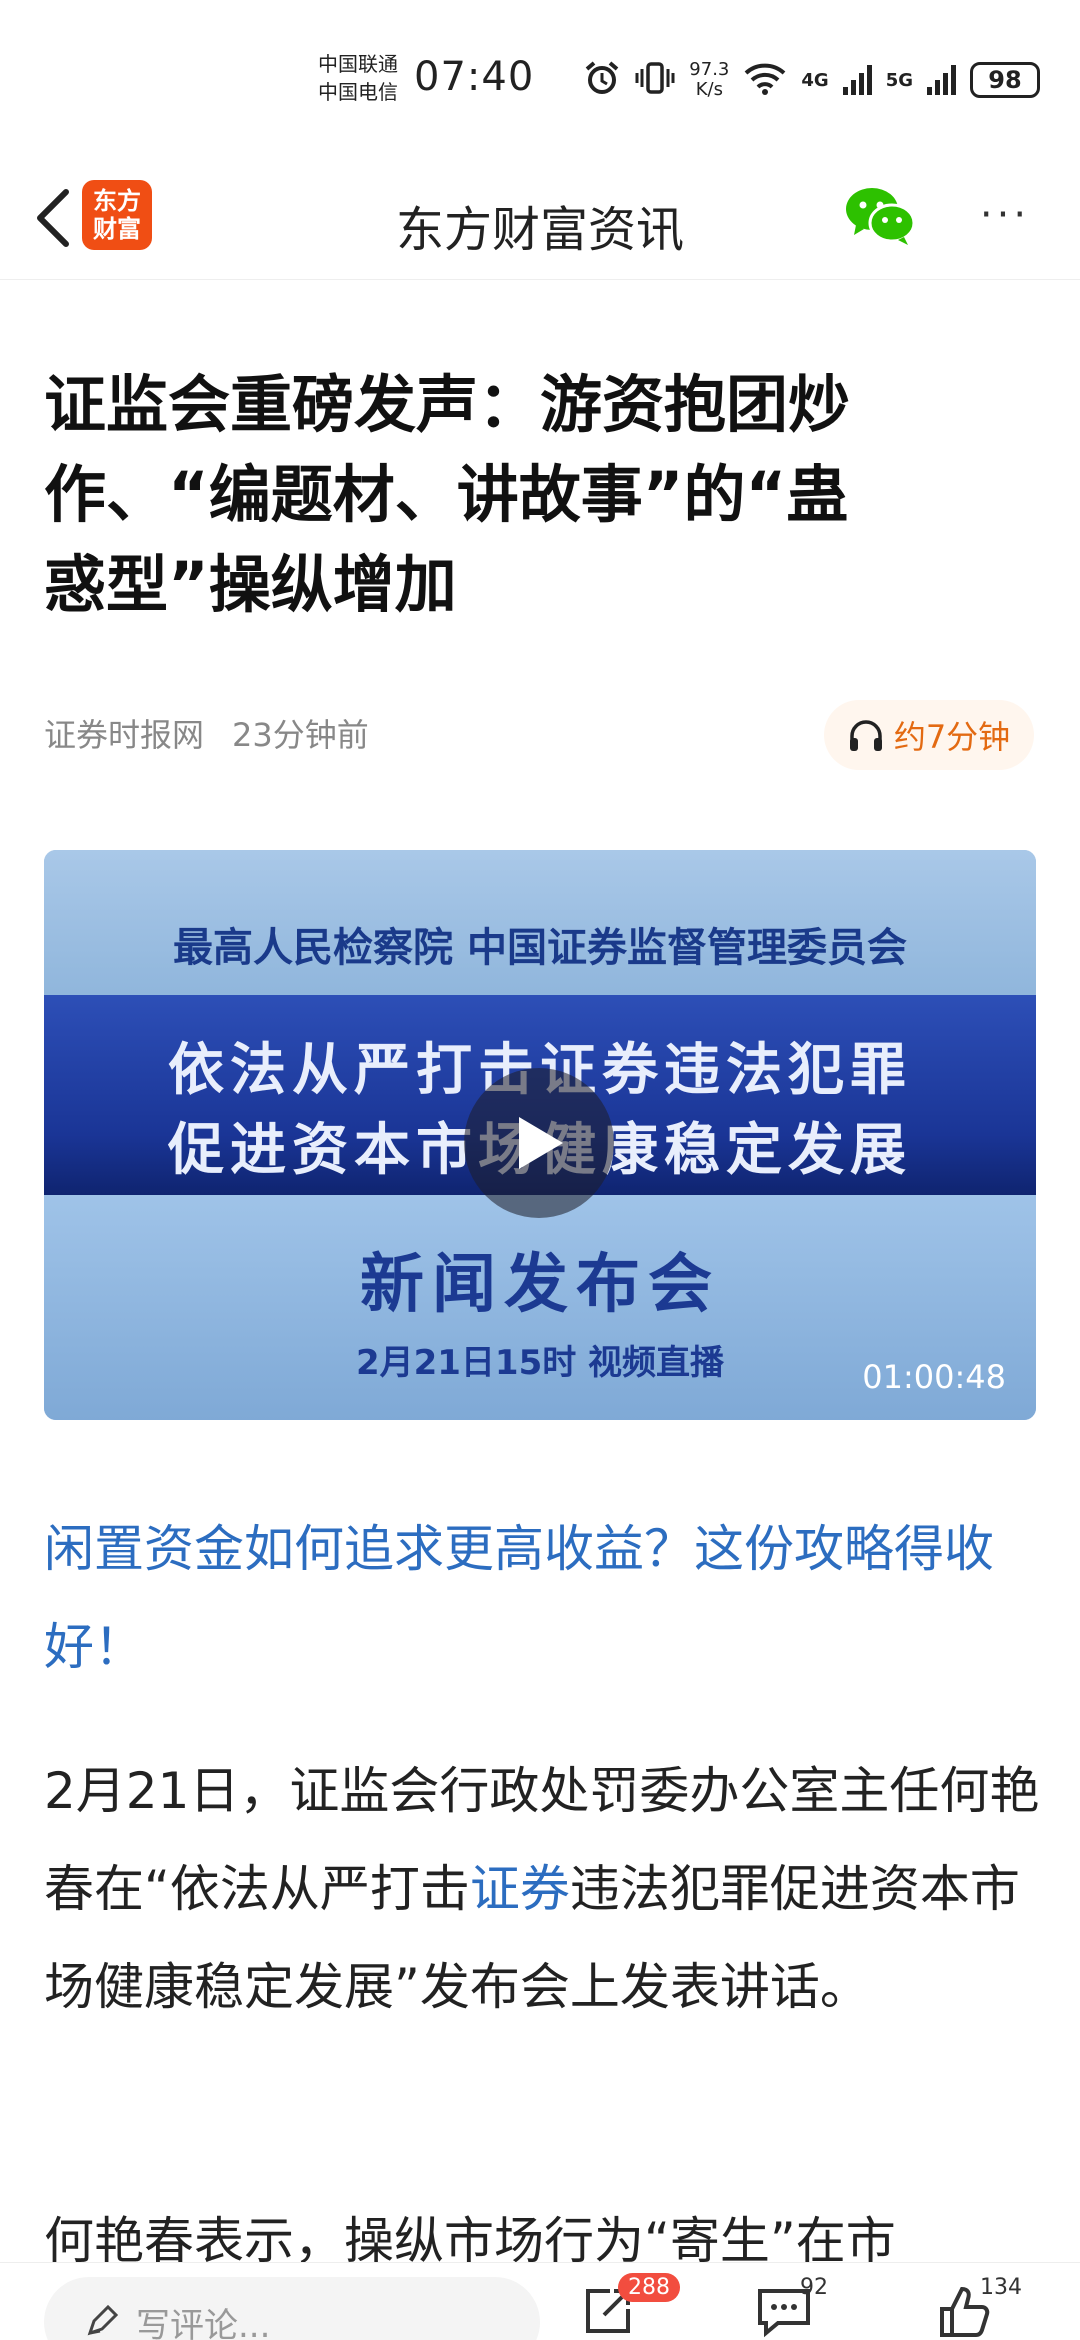 Image resolution: width=1080 pixels, height=2340 pixels. I want to click on carrier-1: 中国联通, so click(358, 64).